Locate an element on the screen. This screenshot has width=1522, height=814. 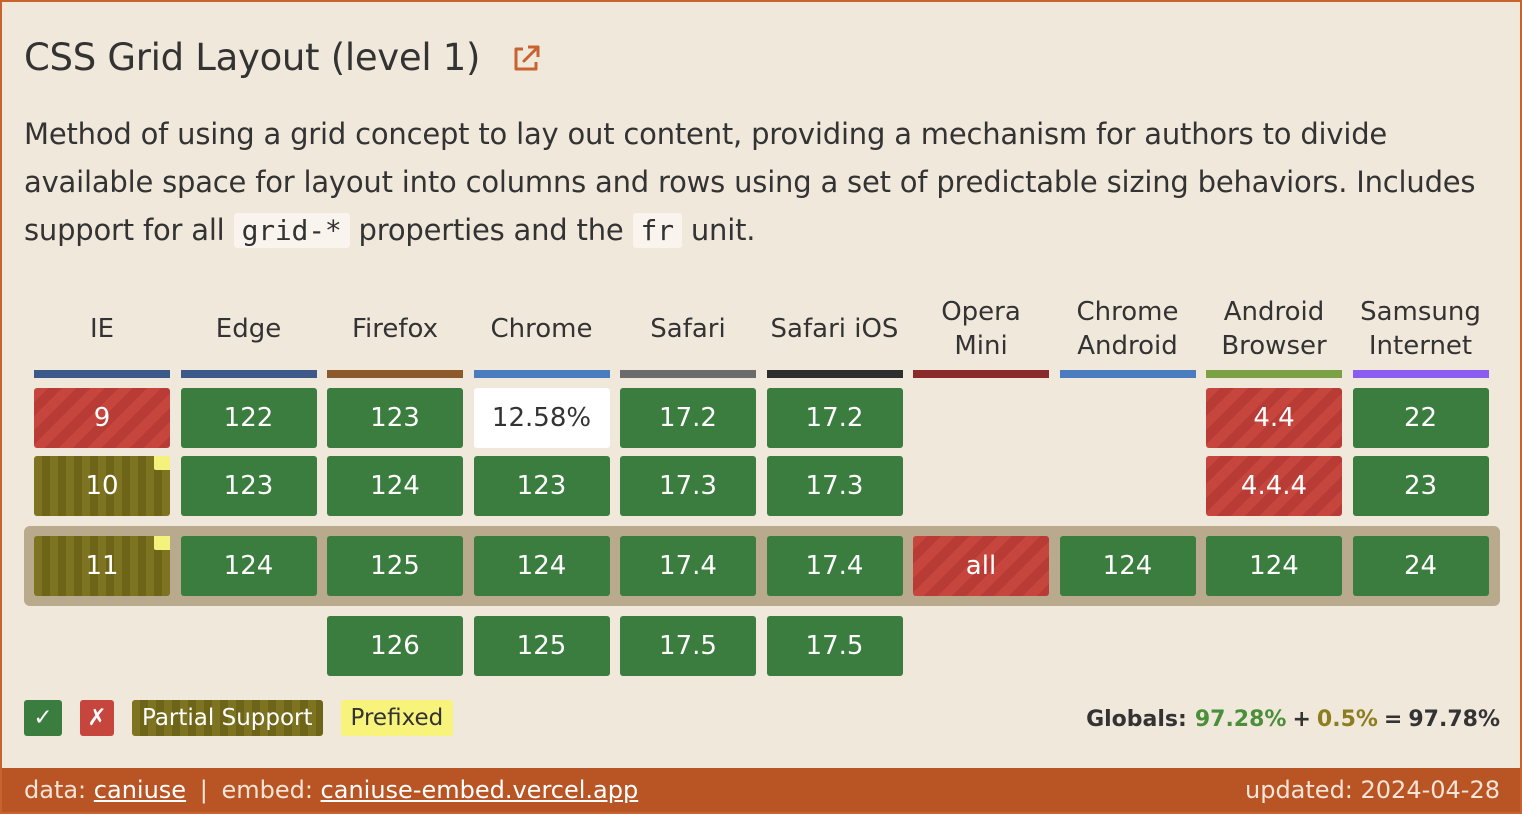
version-cell-opera-mini: all is located at coordinates (981, 566).